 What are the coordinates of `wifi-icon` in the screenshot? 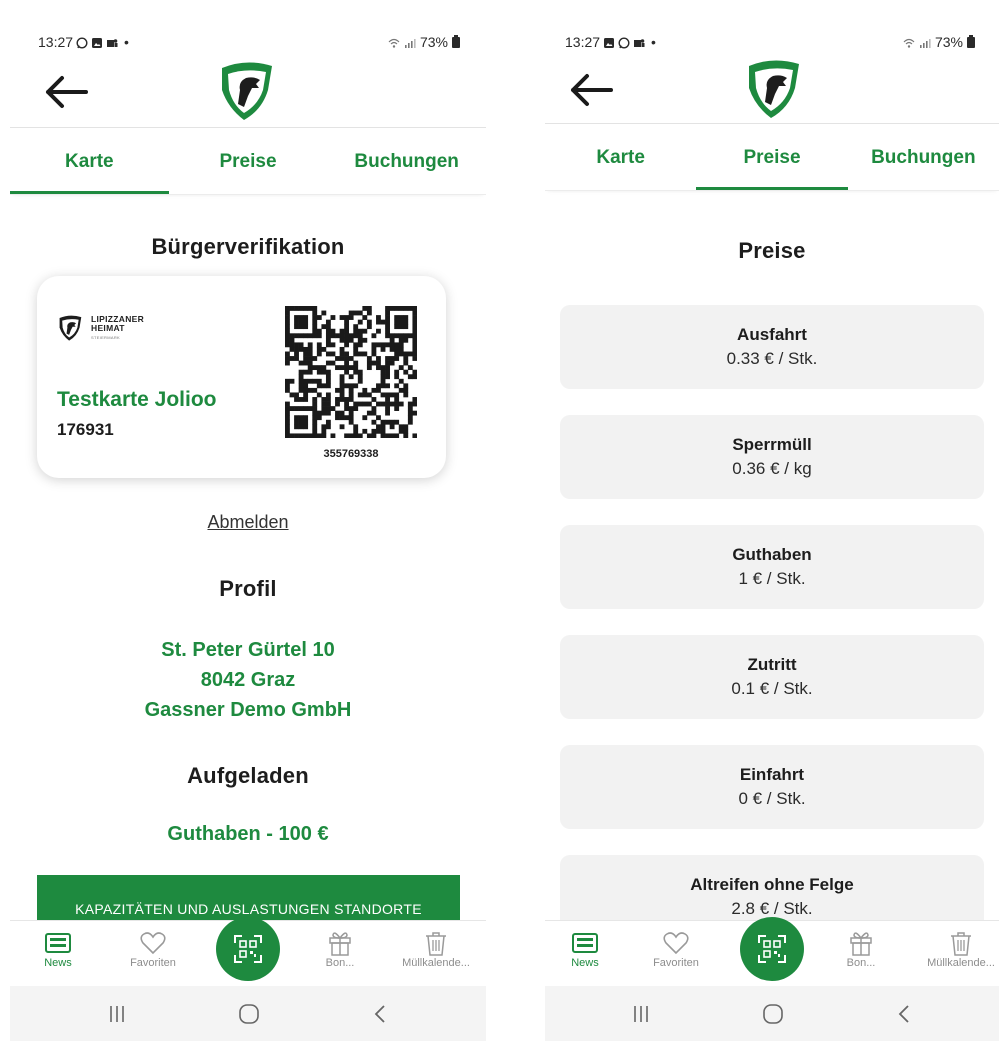 It's located at (909, 42).